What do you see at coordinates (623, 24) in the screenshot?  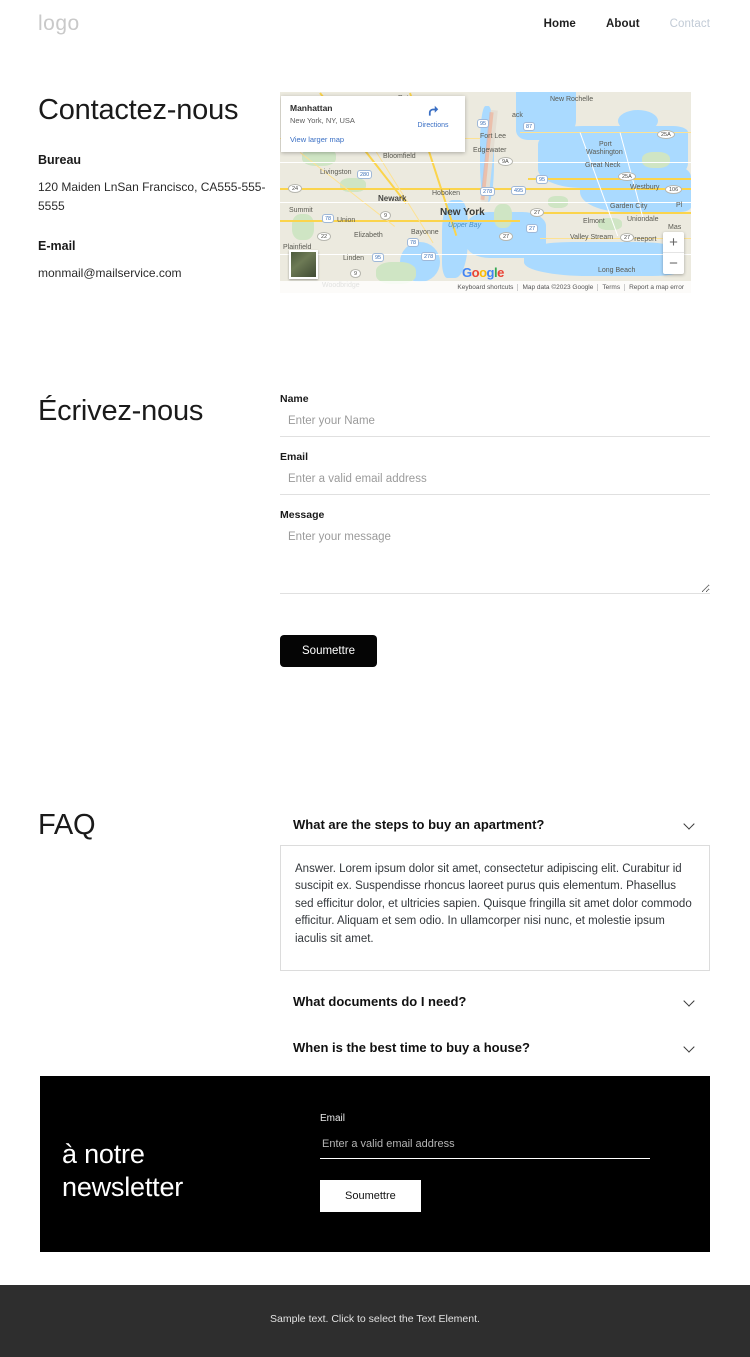 I see `nav-link-about: About` at bounding box center [623, 24].